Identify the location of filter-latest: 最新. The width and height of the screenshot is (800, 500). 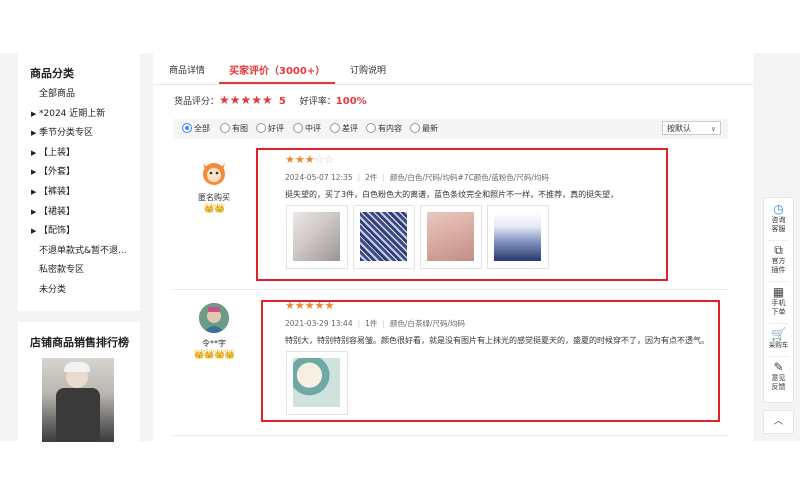
(424, 128).